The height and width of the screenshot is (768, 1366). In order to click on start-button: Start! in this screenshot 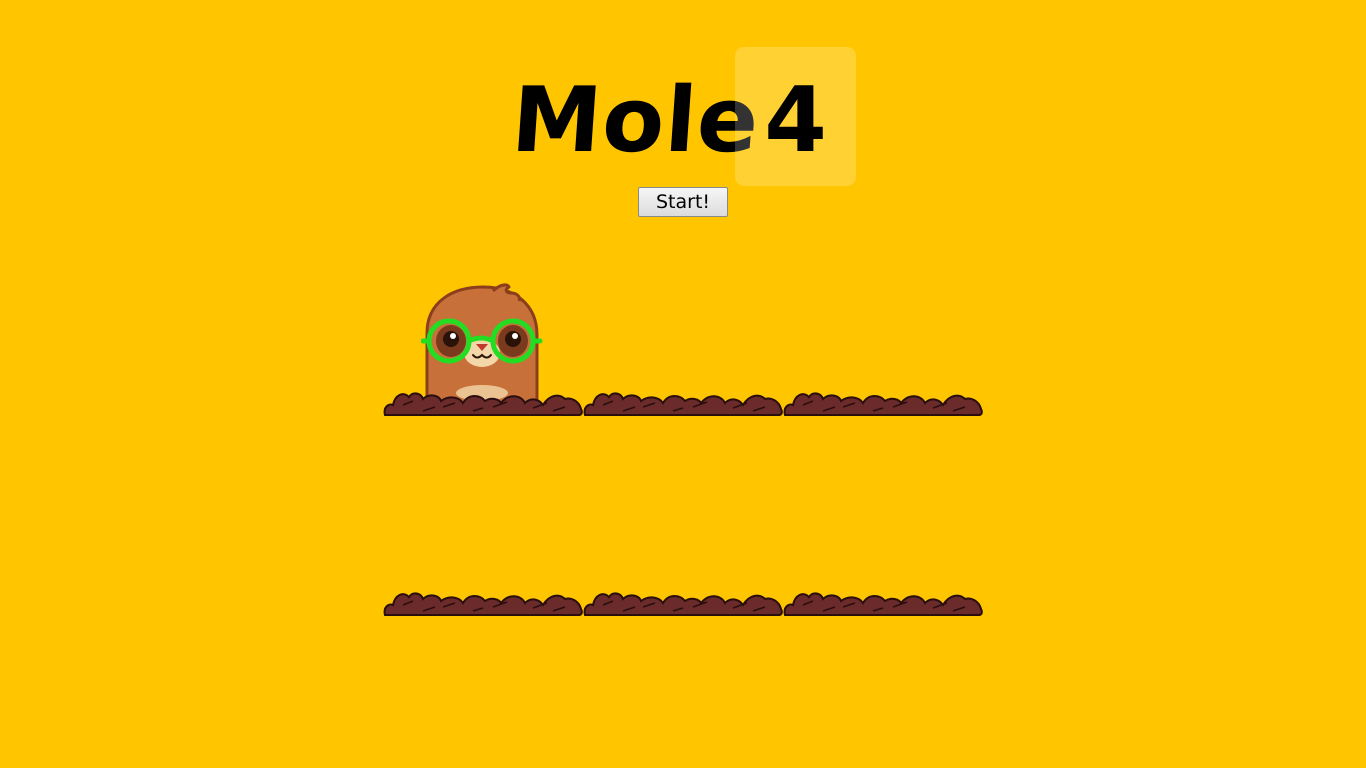, I will do `click(683, 202)`.